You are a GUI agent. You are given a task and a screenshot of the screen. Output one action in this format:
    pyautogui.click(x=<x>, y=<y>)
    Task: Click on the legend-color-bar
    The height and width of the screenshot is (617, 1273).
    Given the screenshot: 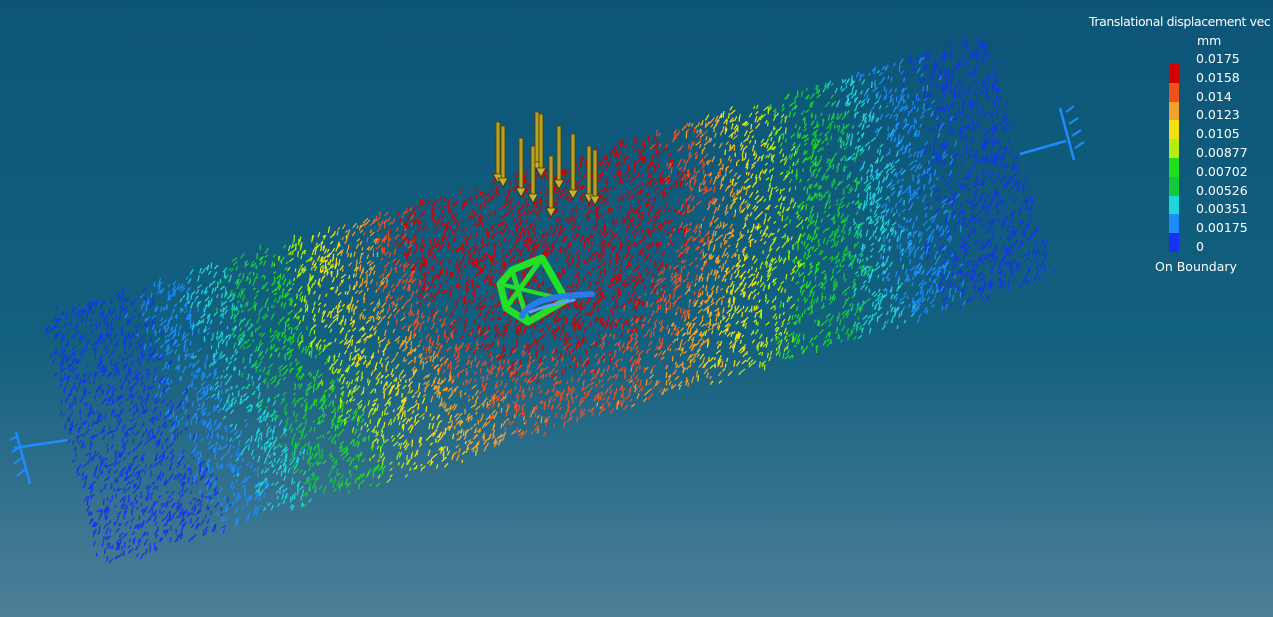 What is the action you would take?
    pyautogui.click(x=1174, y=158)
    